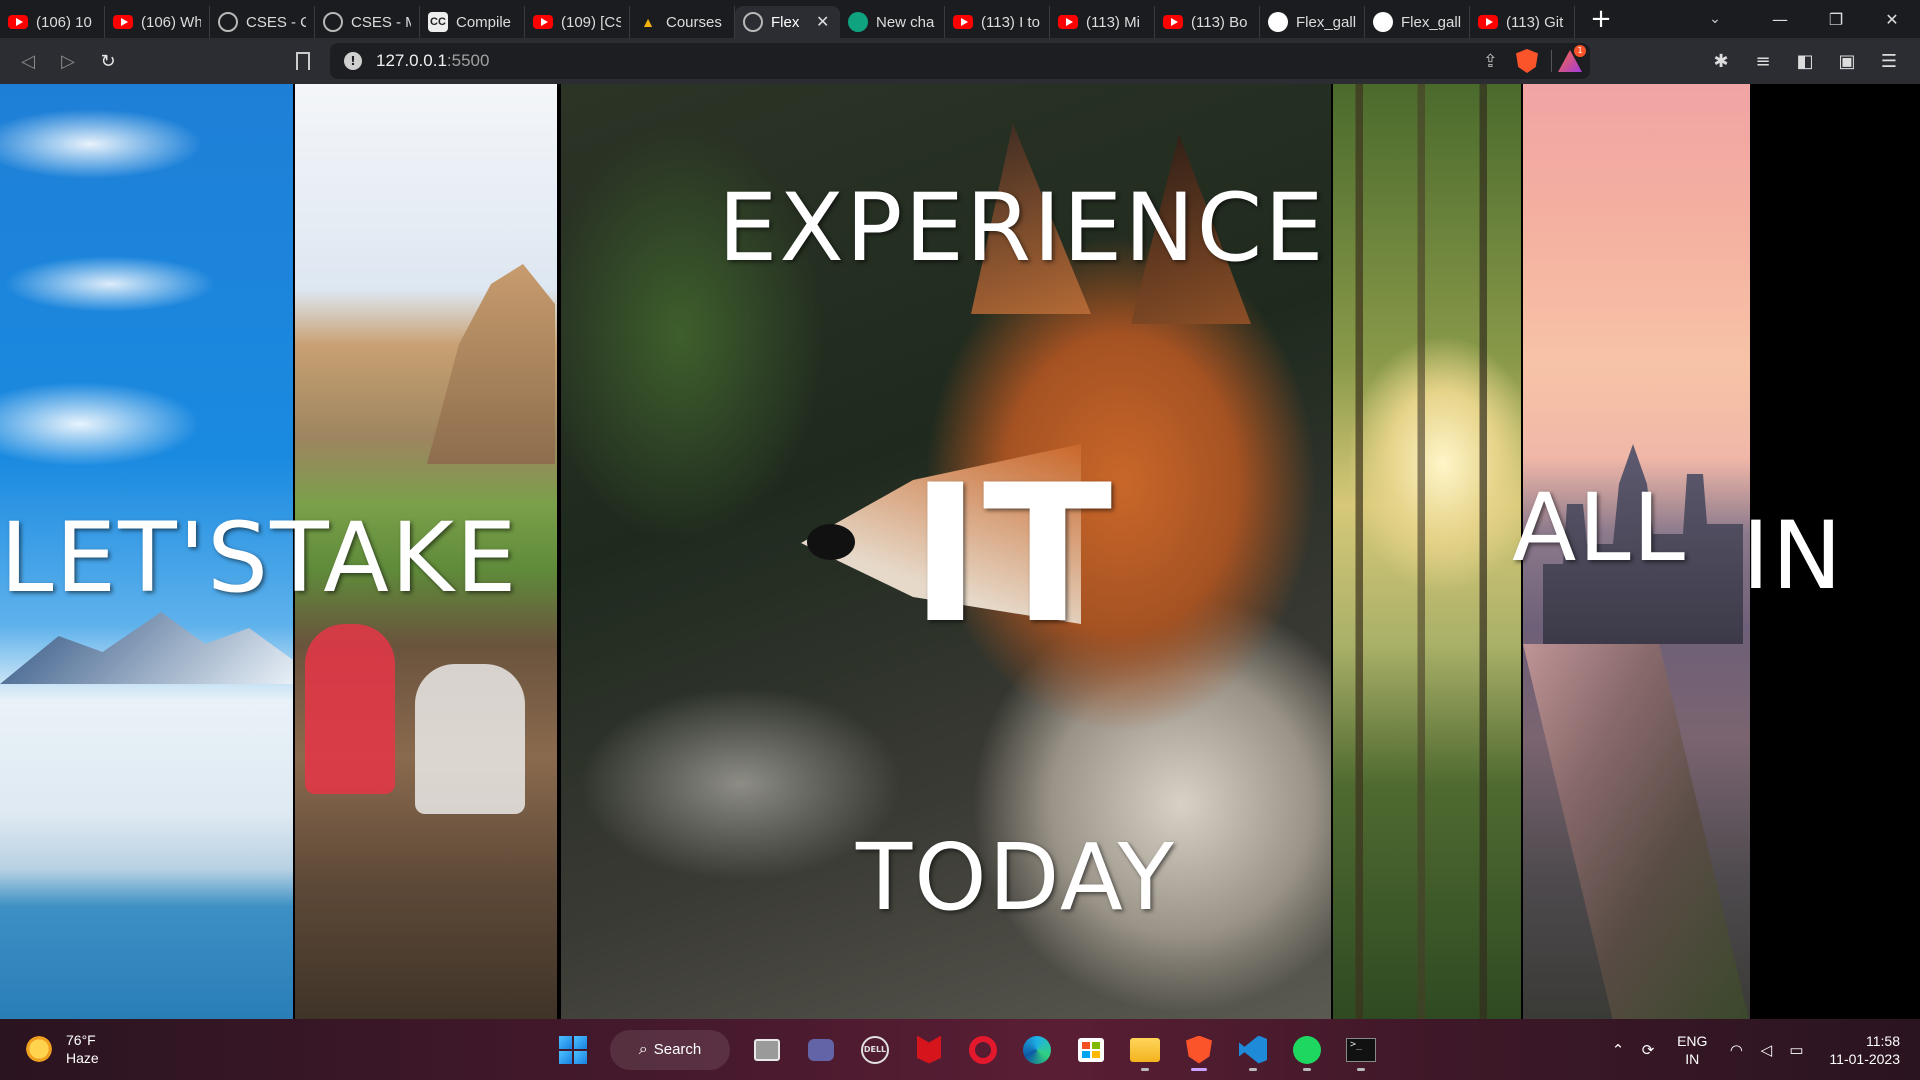  Describe the element at coordinates (28, 61) in the screenshot. I see `back-button: ◁` at that location.